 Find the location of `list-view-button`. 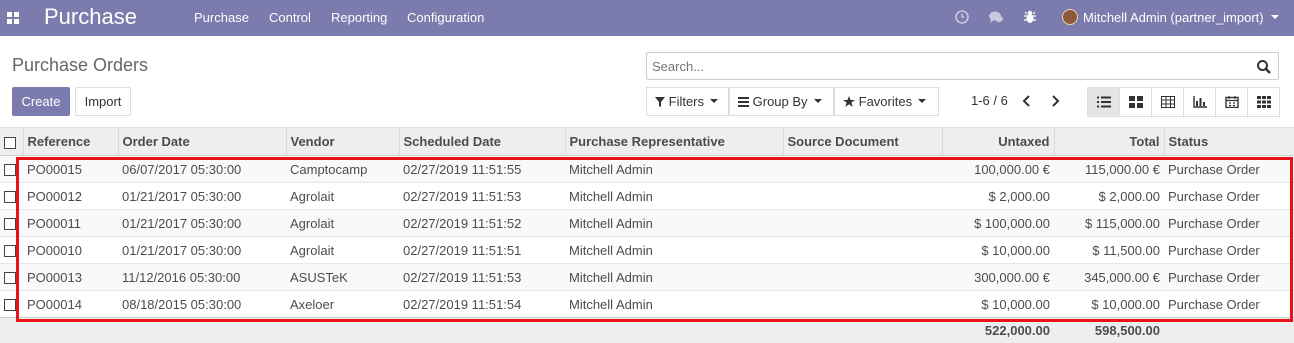

list-view-button is located at coordinates (1103, 102).